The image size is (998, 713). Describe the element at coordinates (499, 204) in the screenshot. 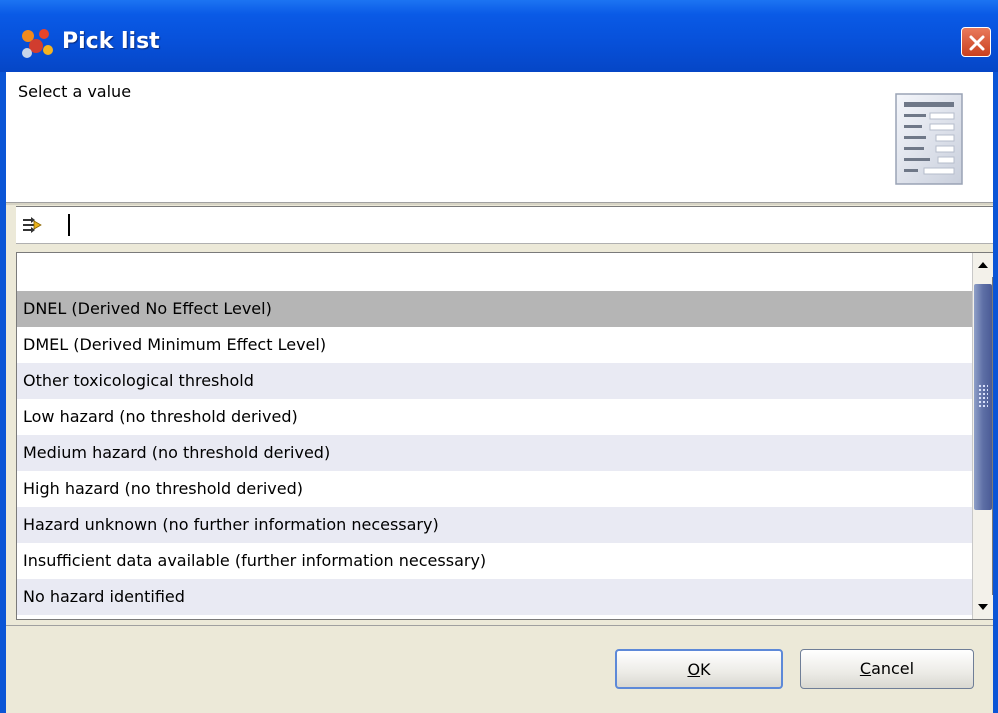

I see `header-separator` at that location.